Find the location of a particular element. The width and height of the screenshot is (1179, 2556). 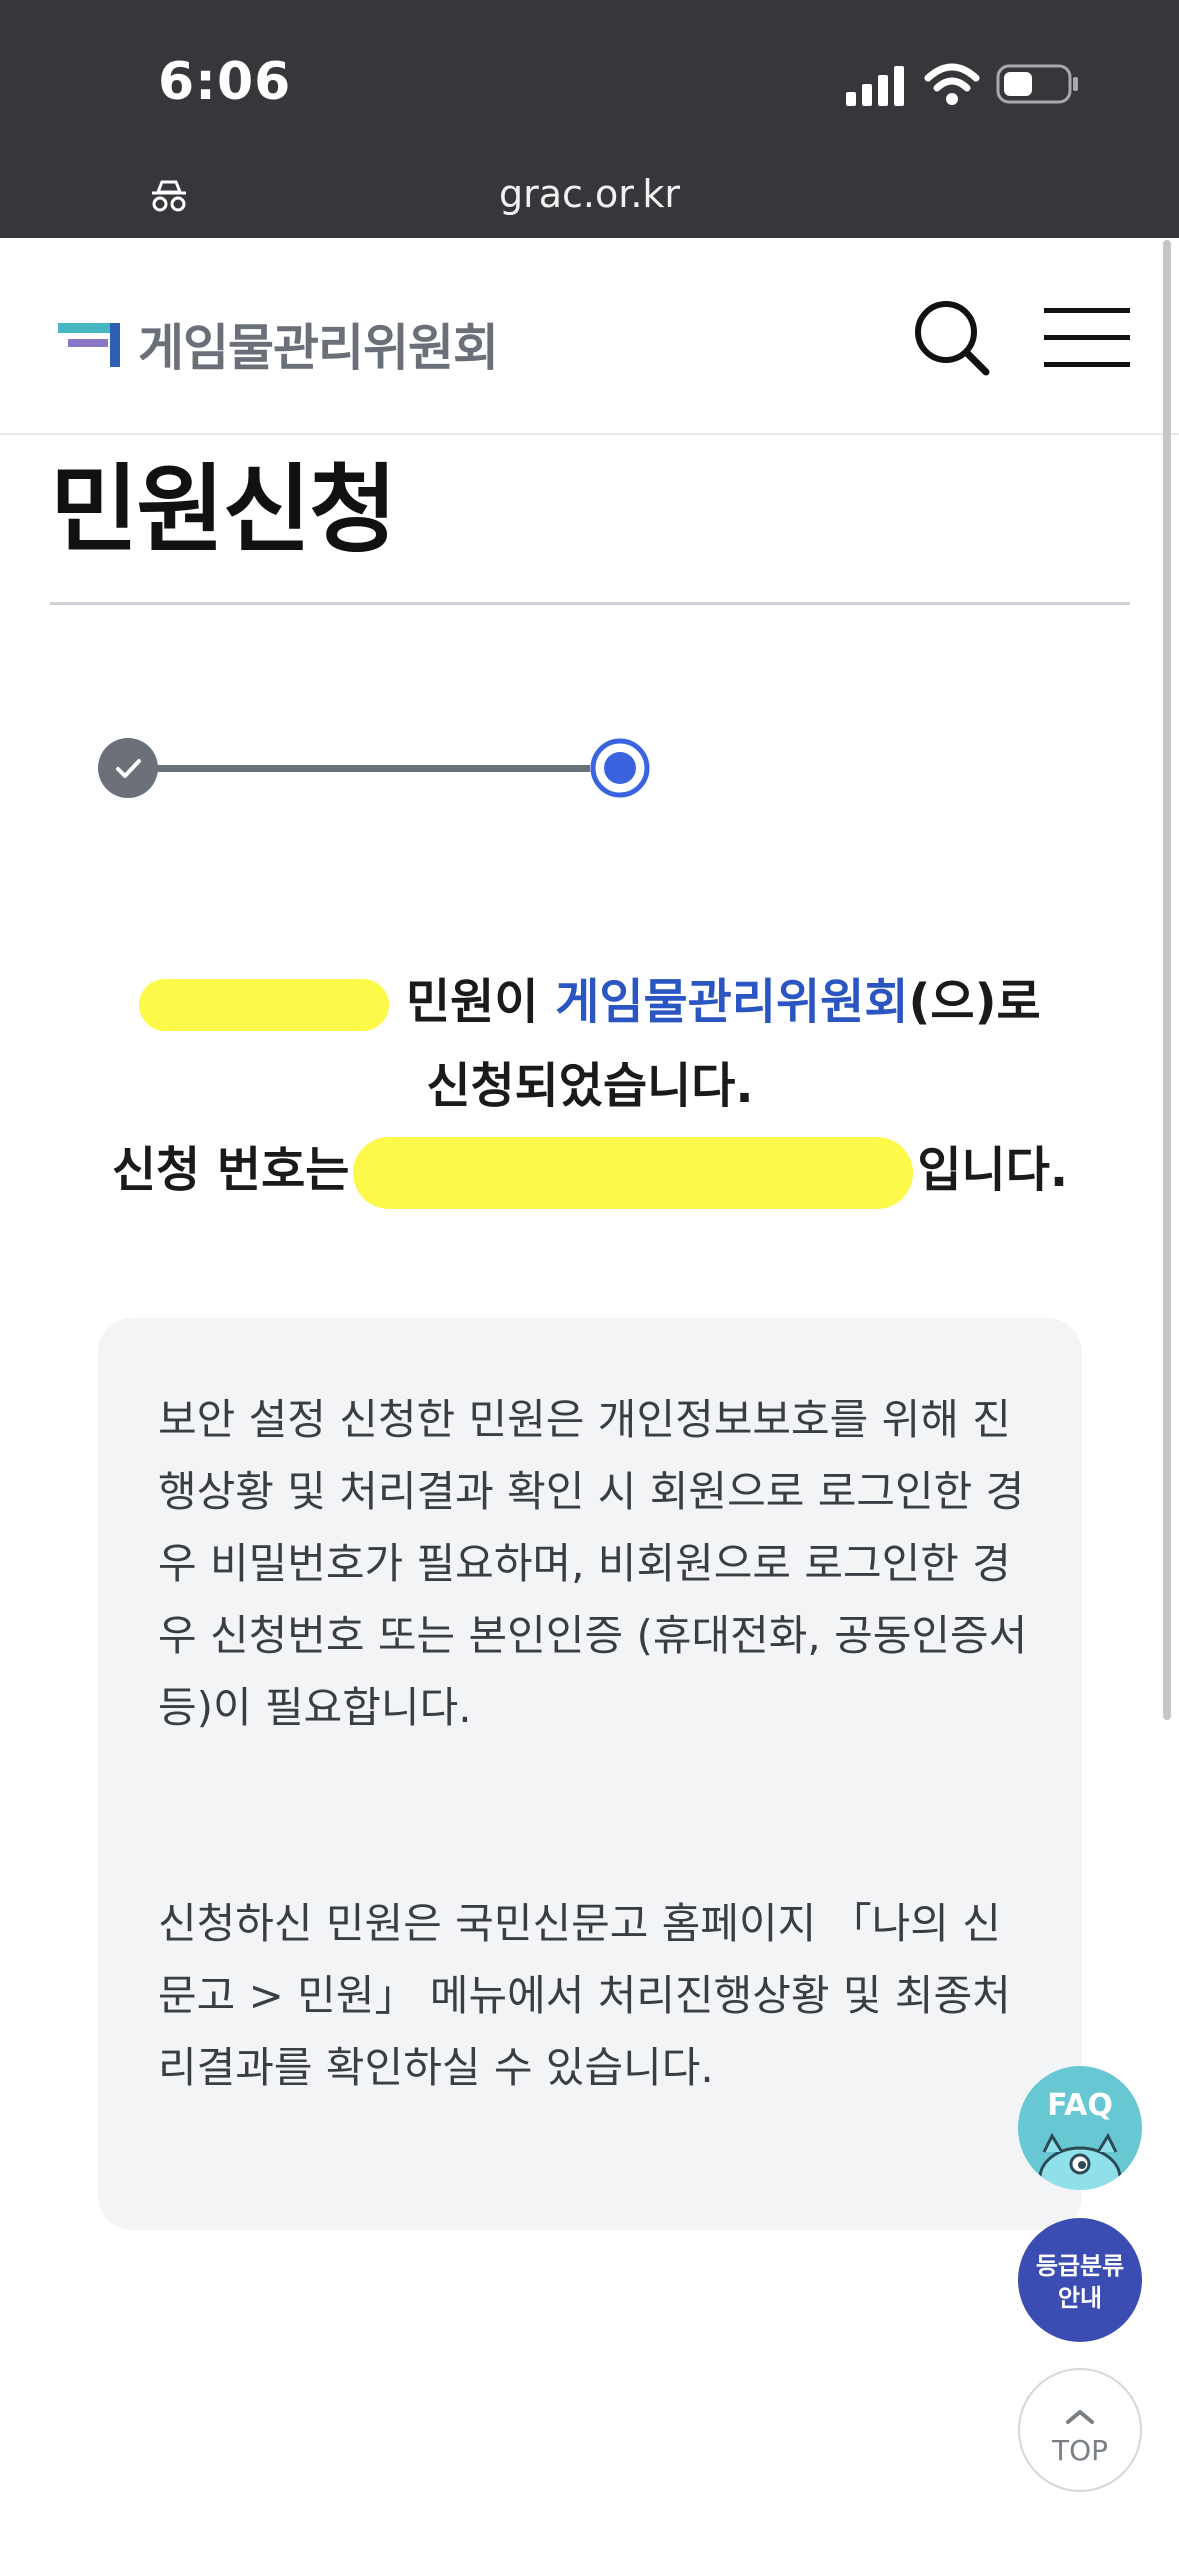

site-logo: 게임물관리위원회 is located at coordinates (278, 344).